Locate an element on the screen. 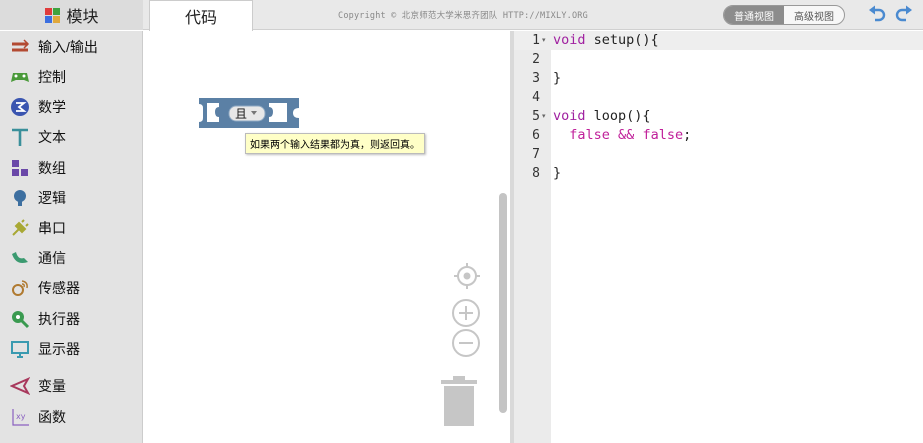  trash-icon is located at coordinates (459, 402).